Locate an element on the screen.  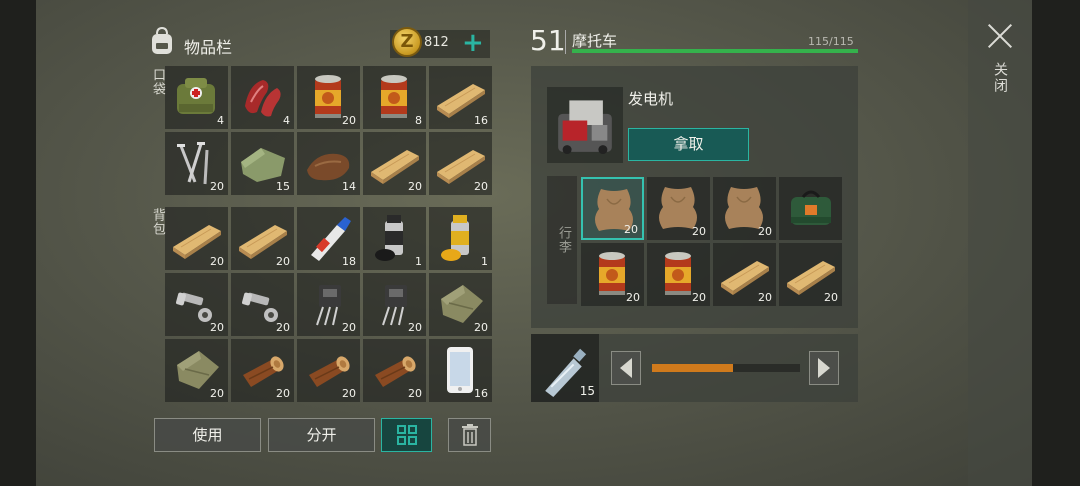
increase-button is located at coordinates (824, 368).